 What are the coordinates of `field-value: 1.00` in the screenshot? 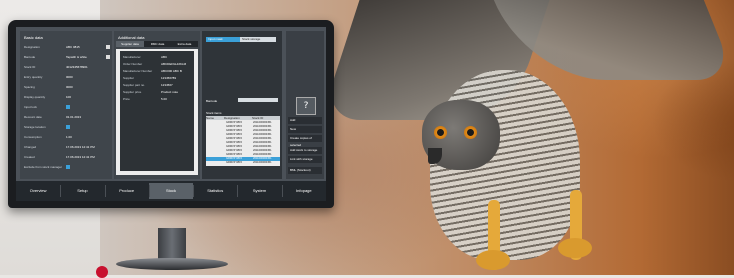 It's located at (69, 137).